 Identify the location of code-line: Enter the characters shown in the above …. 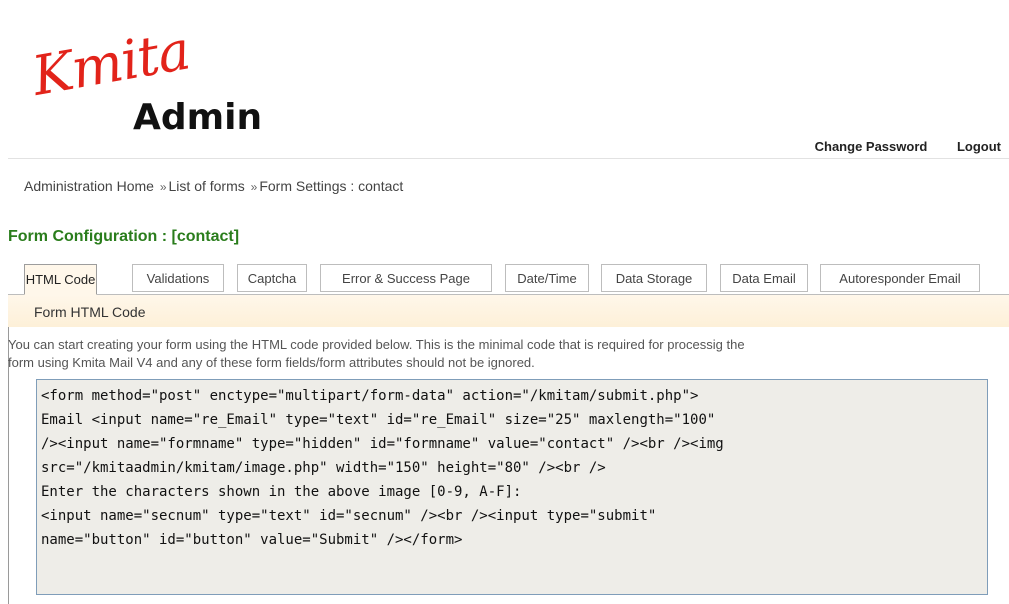
(281, 492).